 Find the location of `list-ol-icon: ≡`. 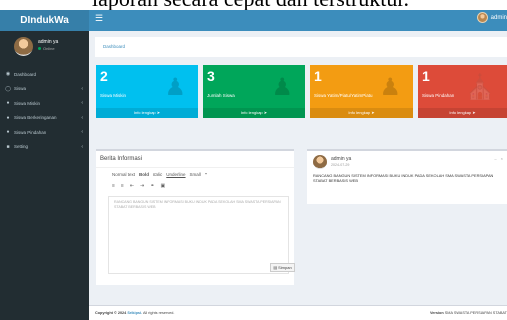

list-ol-icon: ≡ is located at coordinates (122, 186).